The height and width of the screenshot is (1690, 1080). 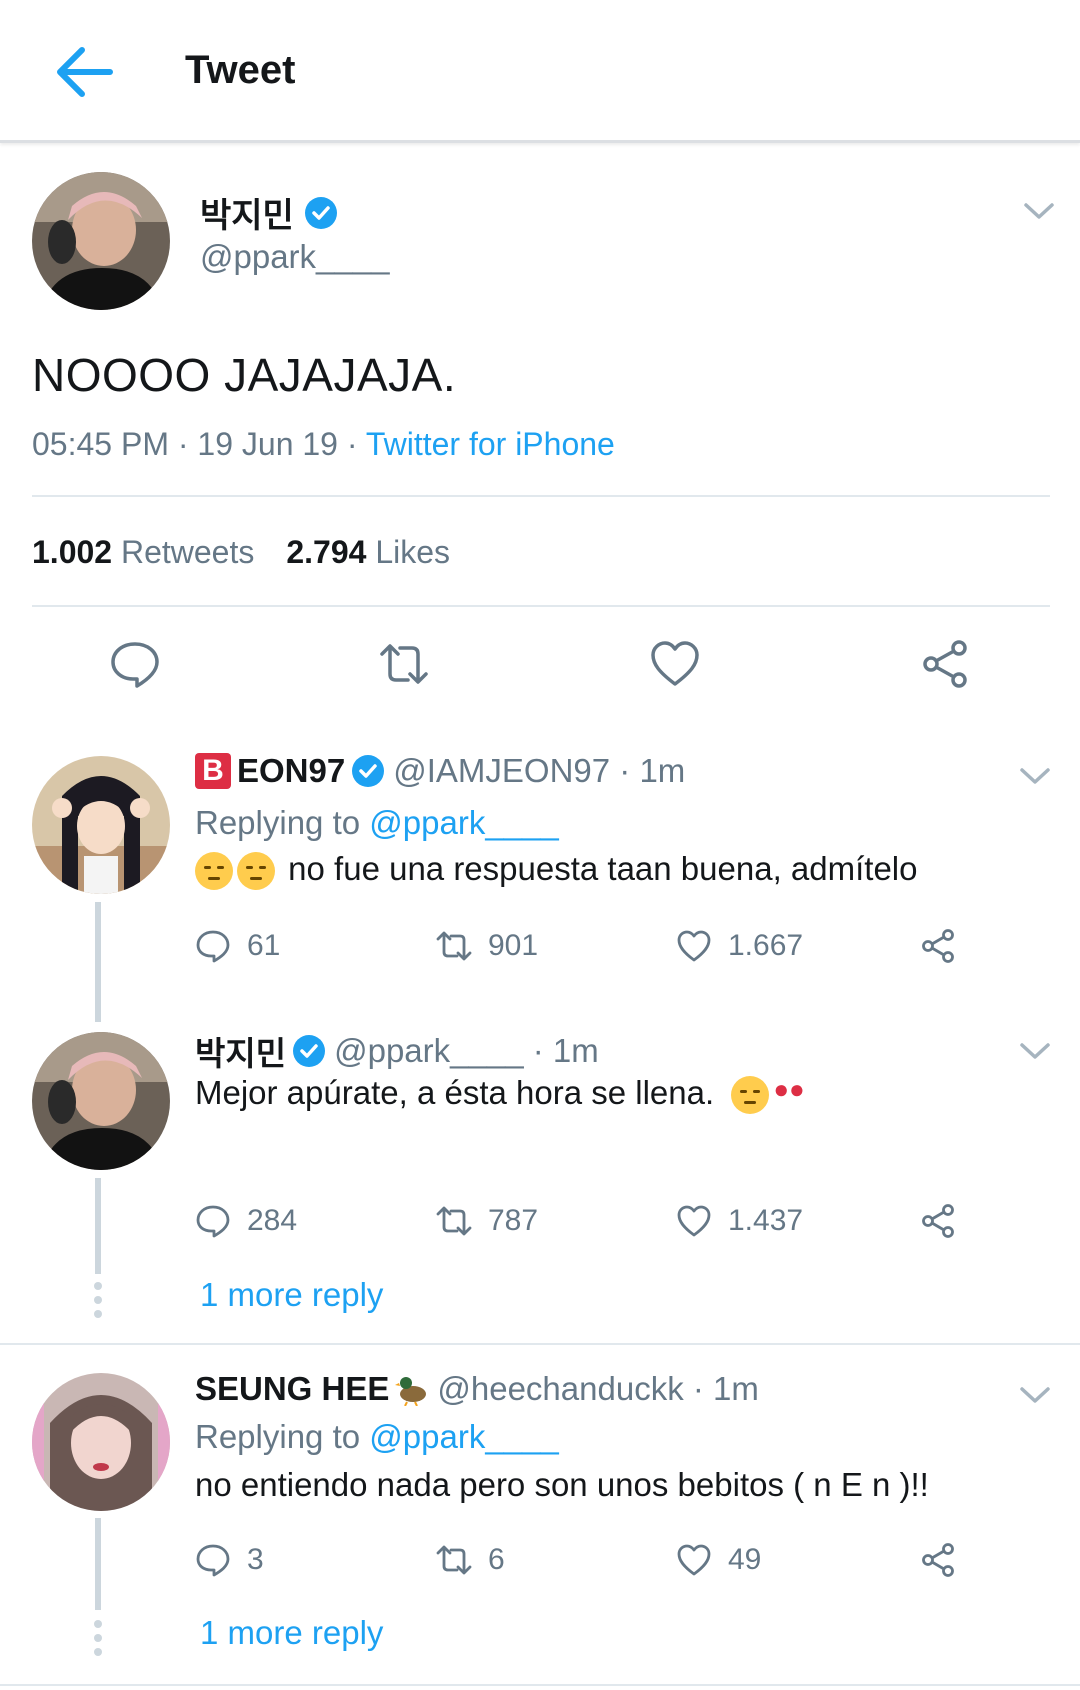 What do you see at coordinates (135, 664) in the screenshot?
I see `reply-icon` at bounding box center [135, 664].